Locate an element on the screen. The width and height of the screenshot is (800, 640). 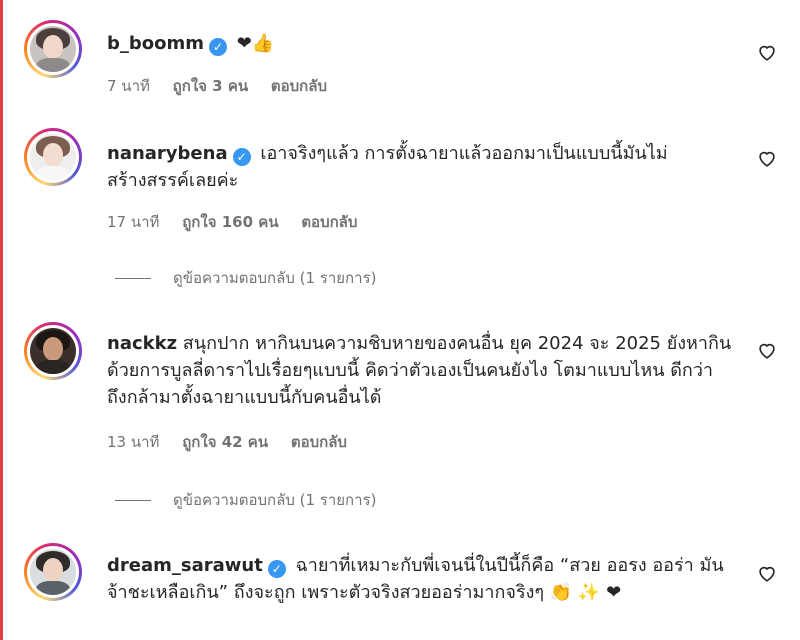
like-count: ถูกใจ 42 คน is located at coordinates (225, 442).